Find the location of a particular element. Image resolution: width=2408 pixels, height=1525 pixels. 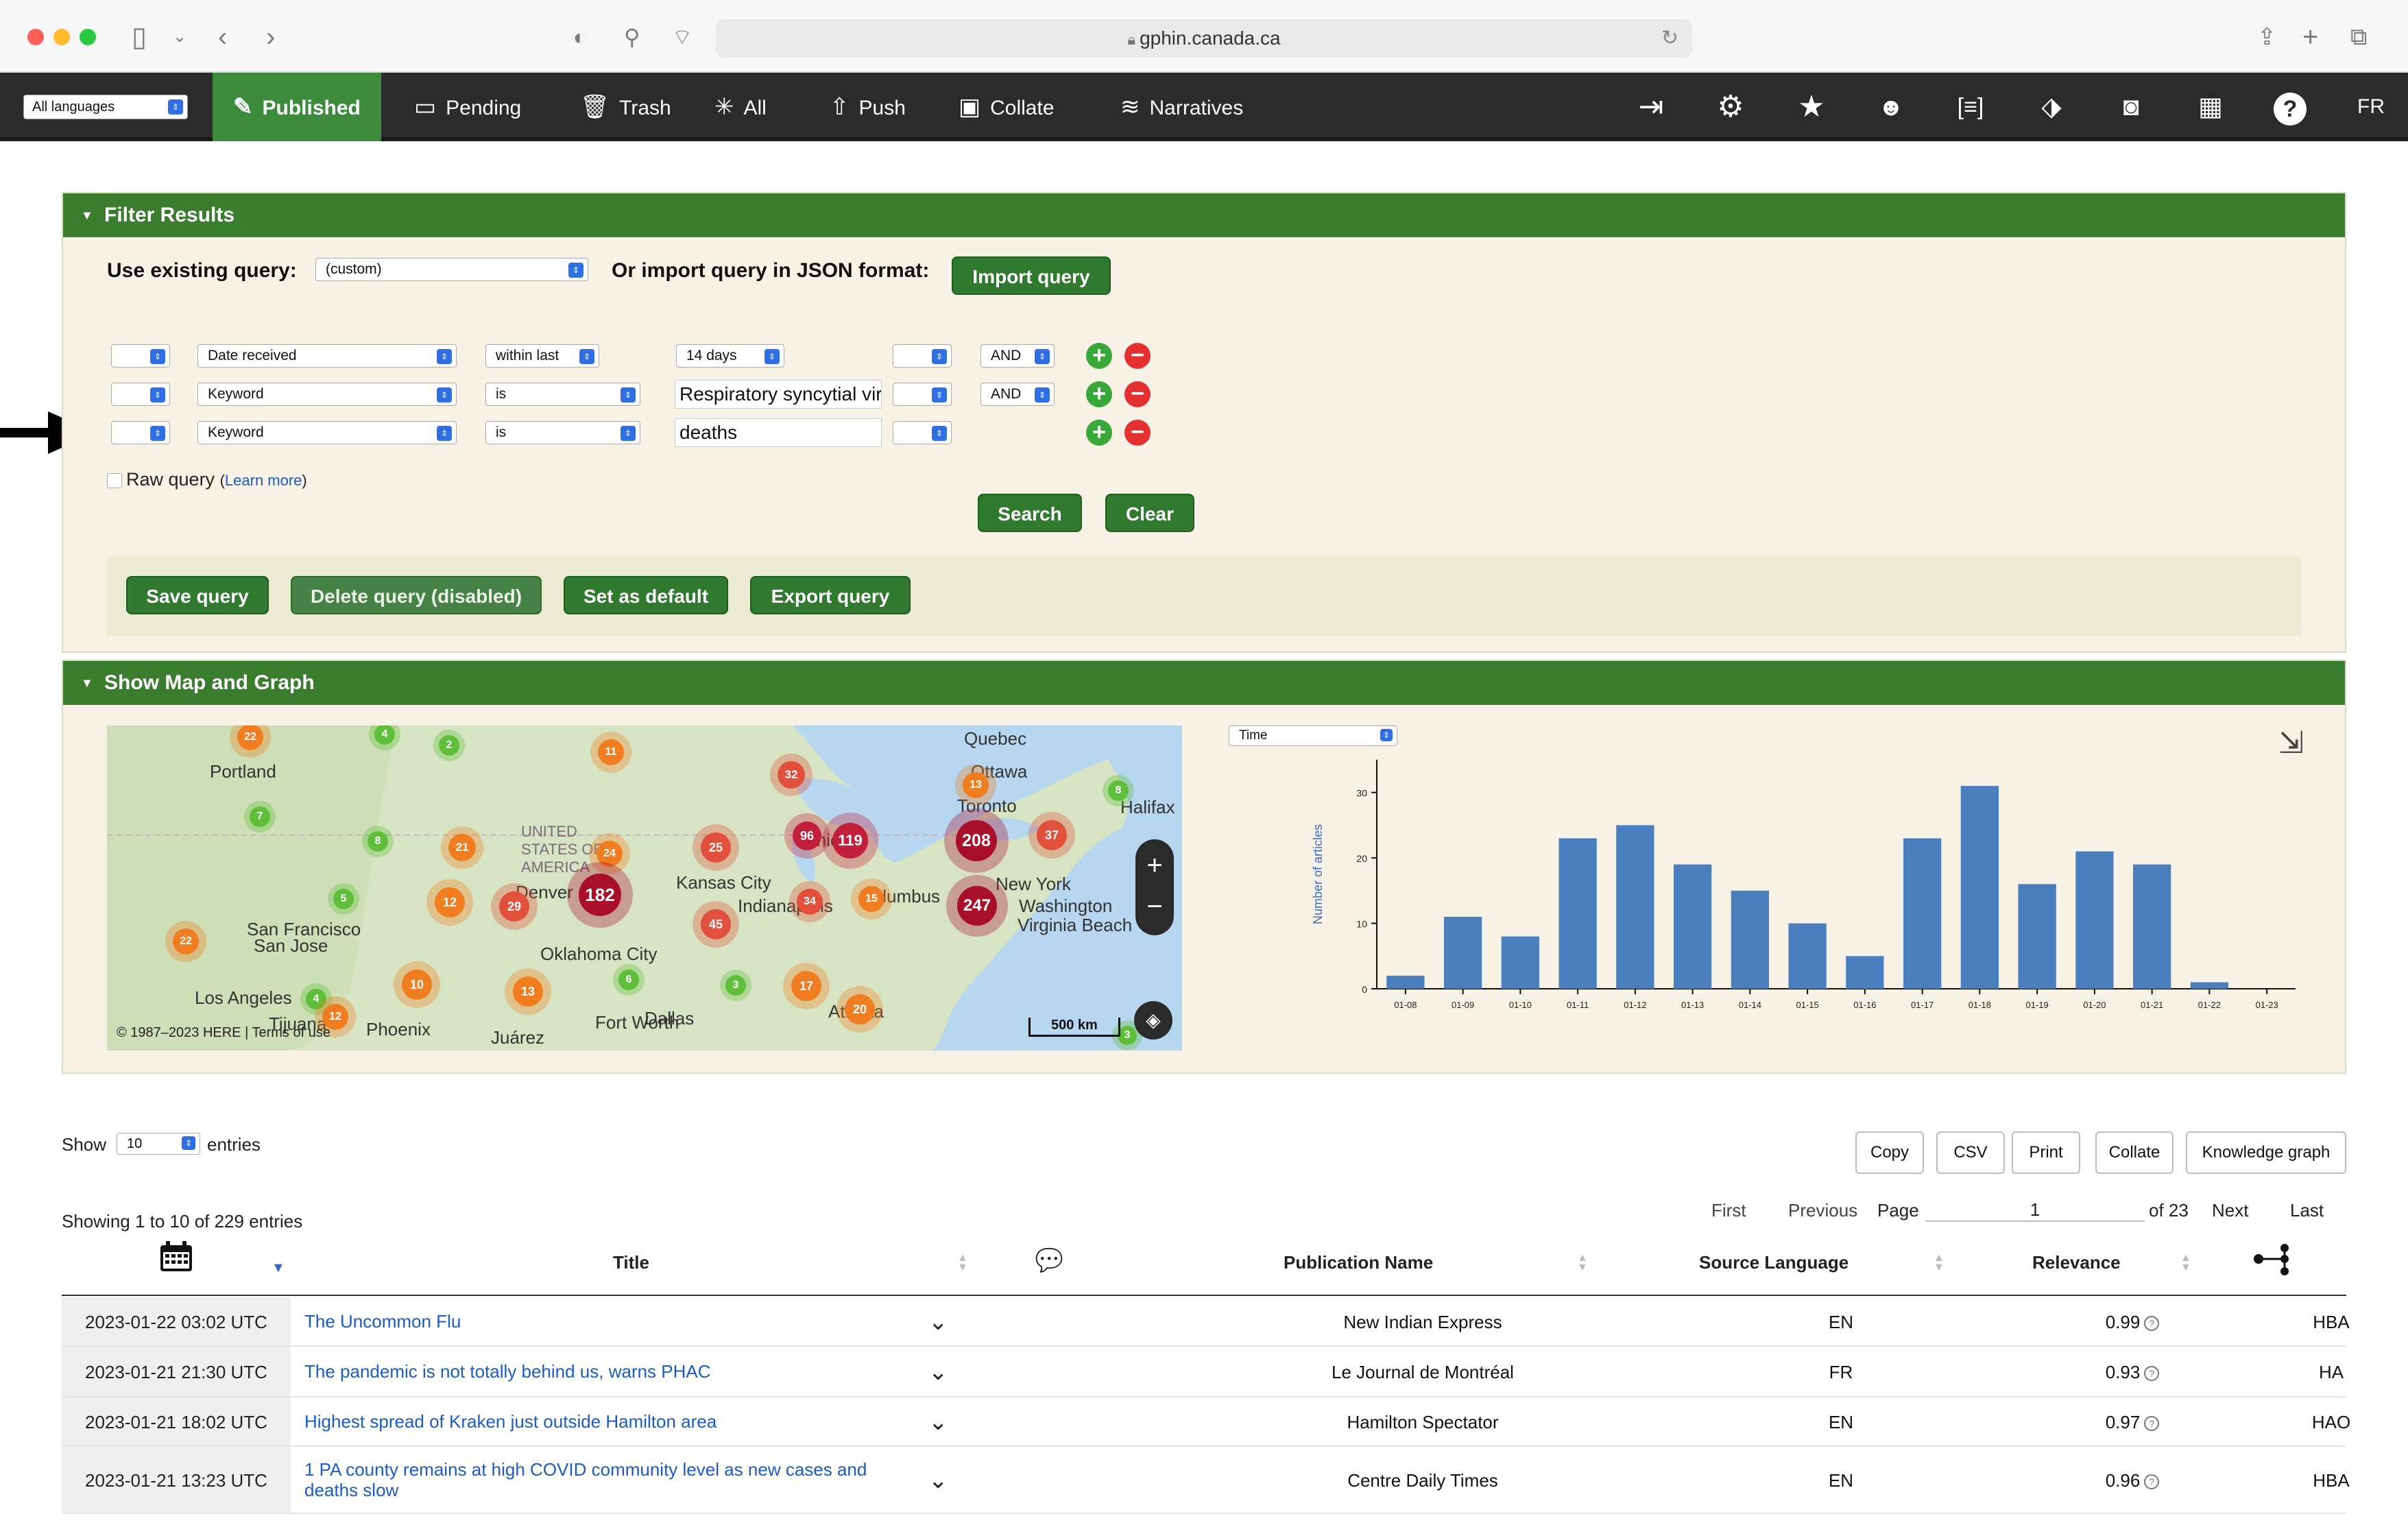

knowledge-graph-icon is located at coordinates (2272, 1261).